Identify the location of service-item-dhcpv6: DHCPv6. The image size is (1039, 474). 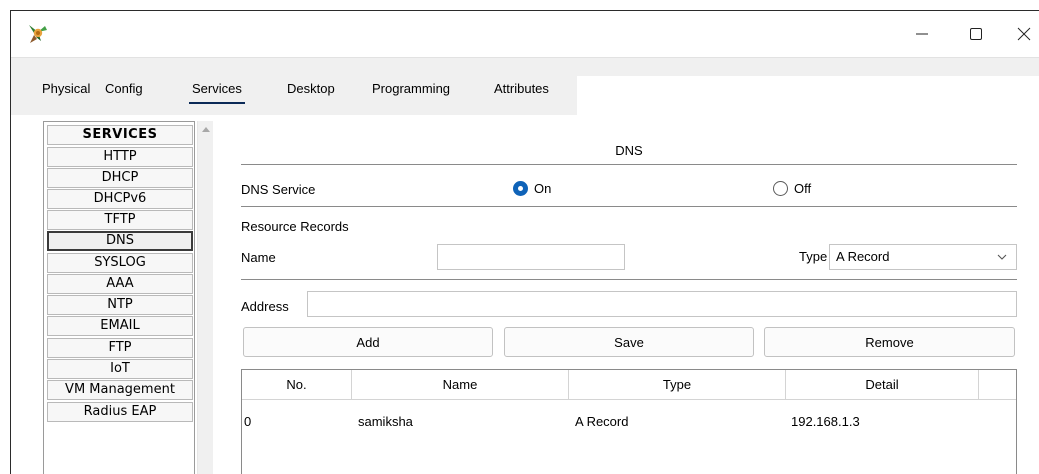
(120, 199).